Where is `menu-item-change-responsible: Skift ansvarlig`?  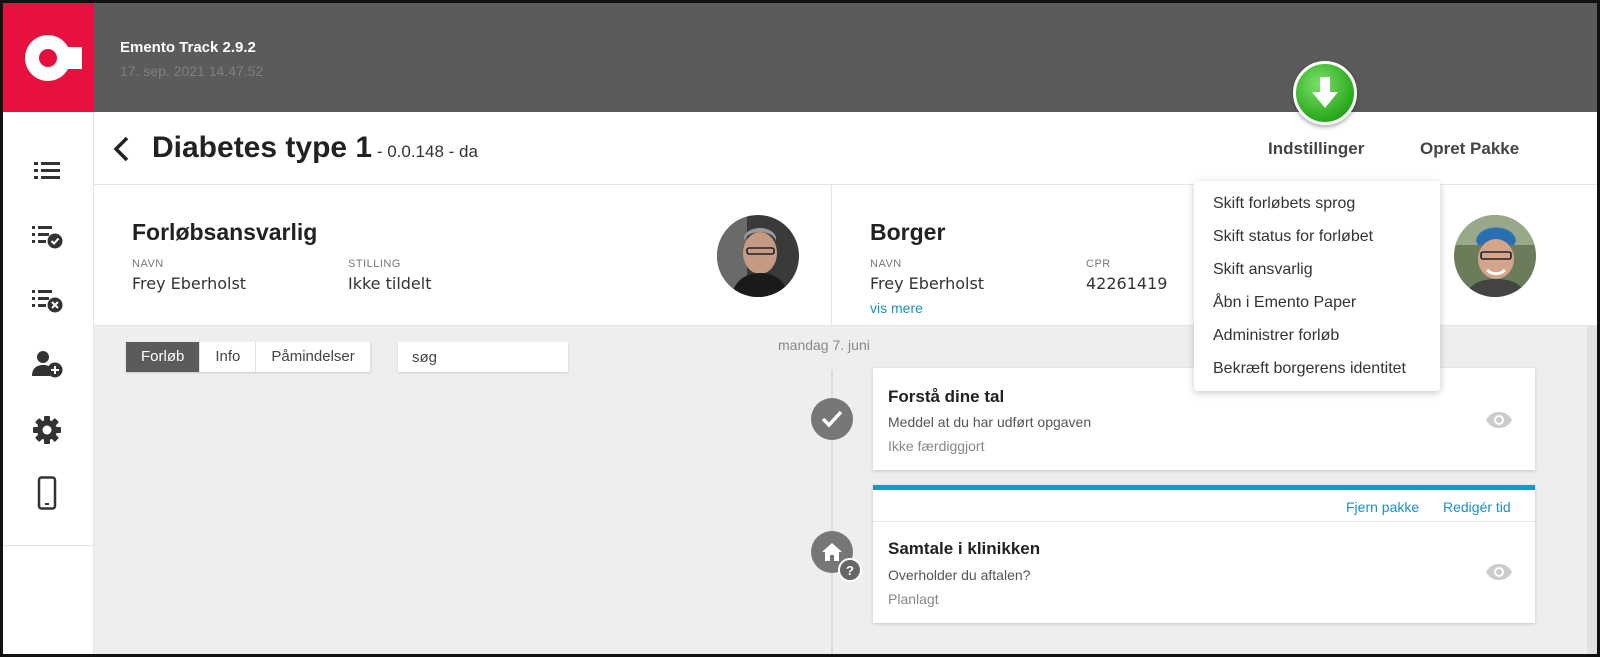 menu-item-change-responsible: Skift ansvarlig is located at coordinates (1317, 269).